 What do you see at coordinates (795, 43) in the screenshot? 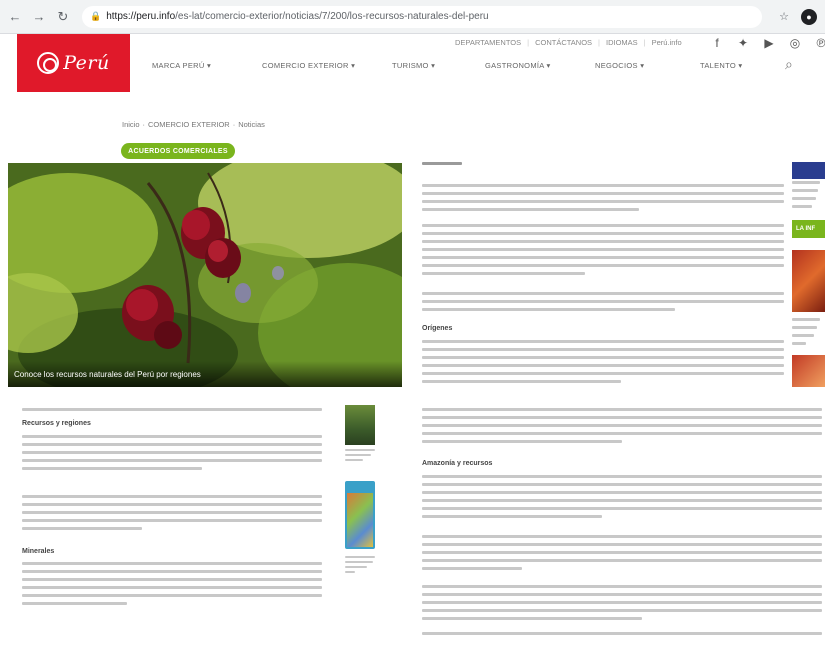
I see `instagram-icon: ◎` at bounding box center [795, 43].